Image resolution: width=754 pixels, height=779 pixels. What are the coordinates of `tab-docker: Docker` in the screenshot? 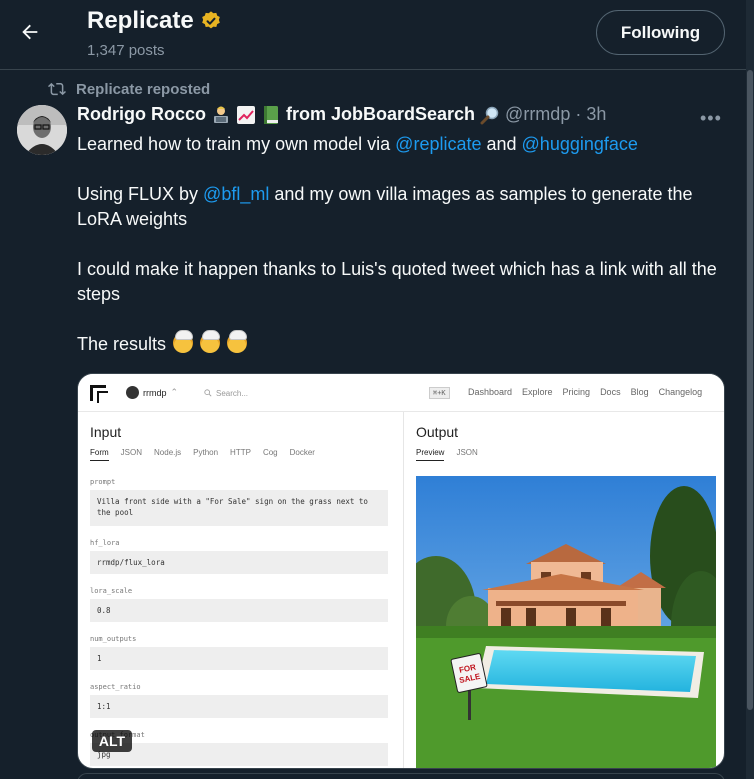 It's located at (302, 452).